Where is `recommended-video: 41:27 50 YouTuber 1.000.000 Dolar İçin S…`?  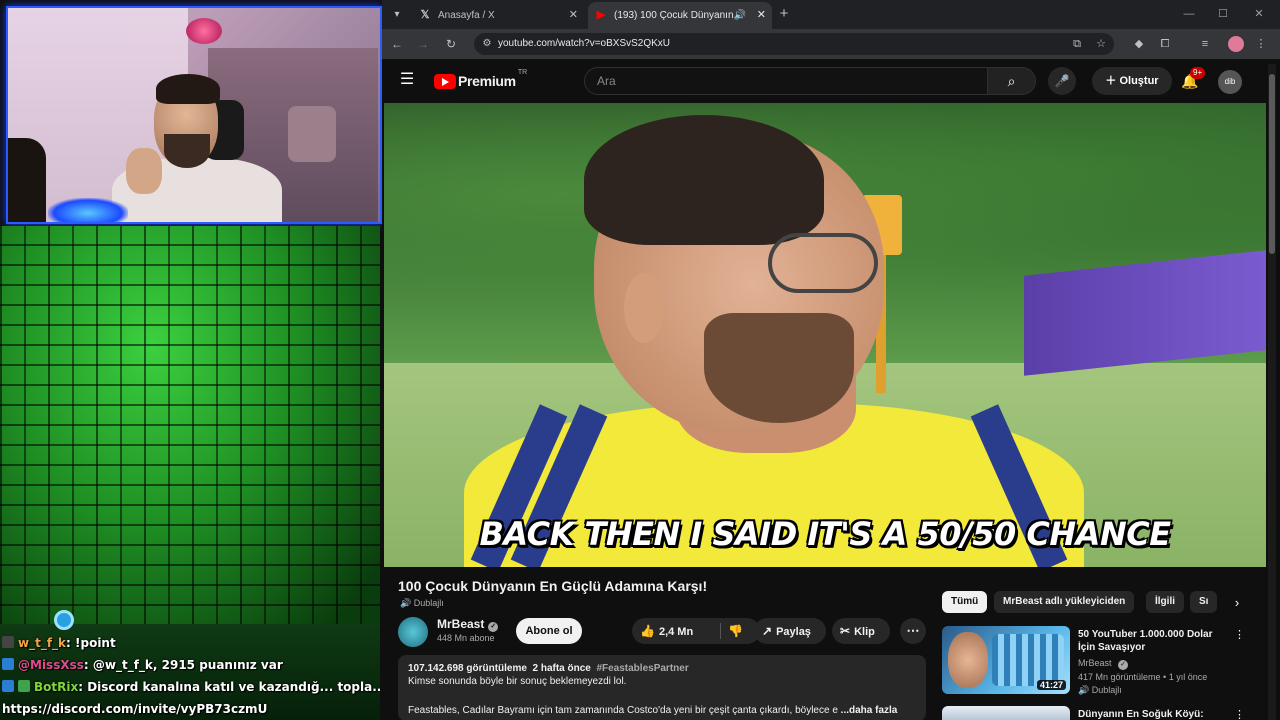 recommended-video: 41:27 50 YouTuber 1.000.000 Dolar İçin S… is located at coordinates (1093, 661).